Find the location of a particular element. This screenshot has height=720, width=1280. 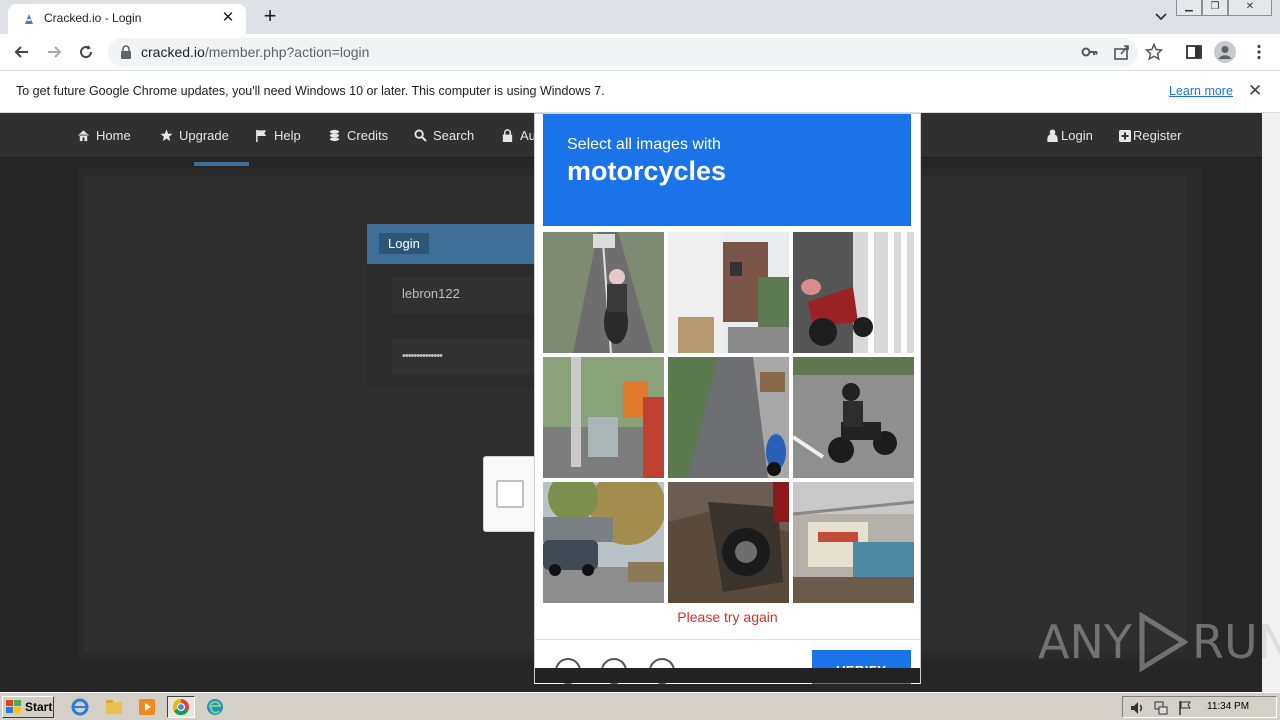

challenge-header: Select all images with motorcycles is located at coordinates (727, 170).